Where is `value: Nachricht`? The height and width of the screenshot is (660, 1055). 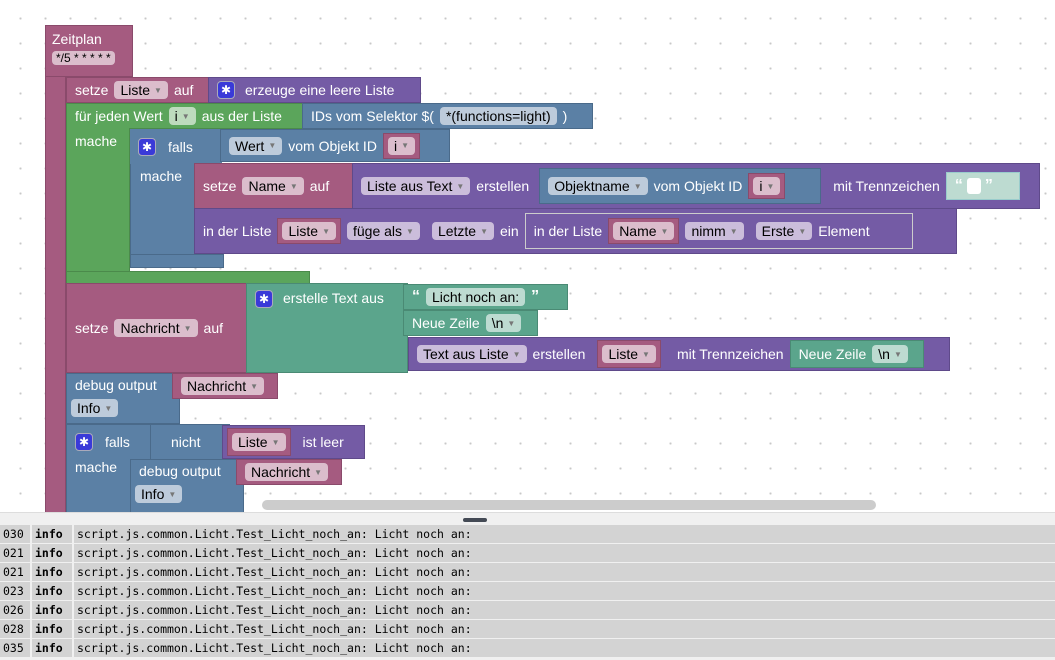 value: Nachricht is located at coordinates (217, 386).